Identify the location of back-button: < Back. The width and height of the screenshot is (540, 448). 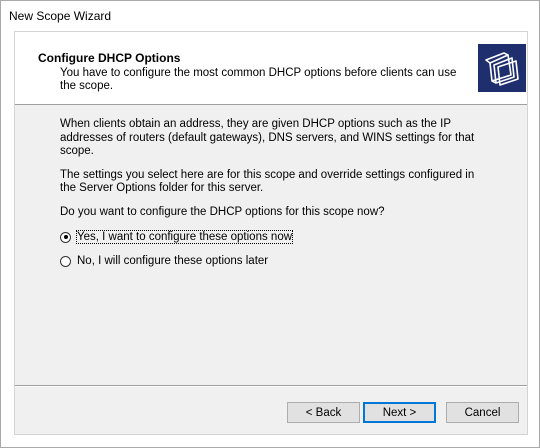
(323, 412).